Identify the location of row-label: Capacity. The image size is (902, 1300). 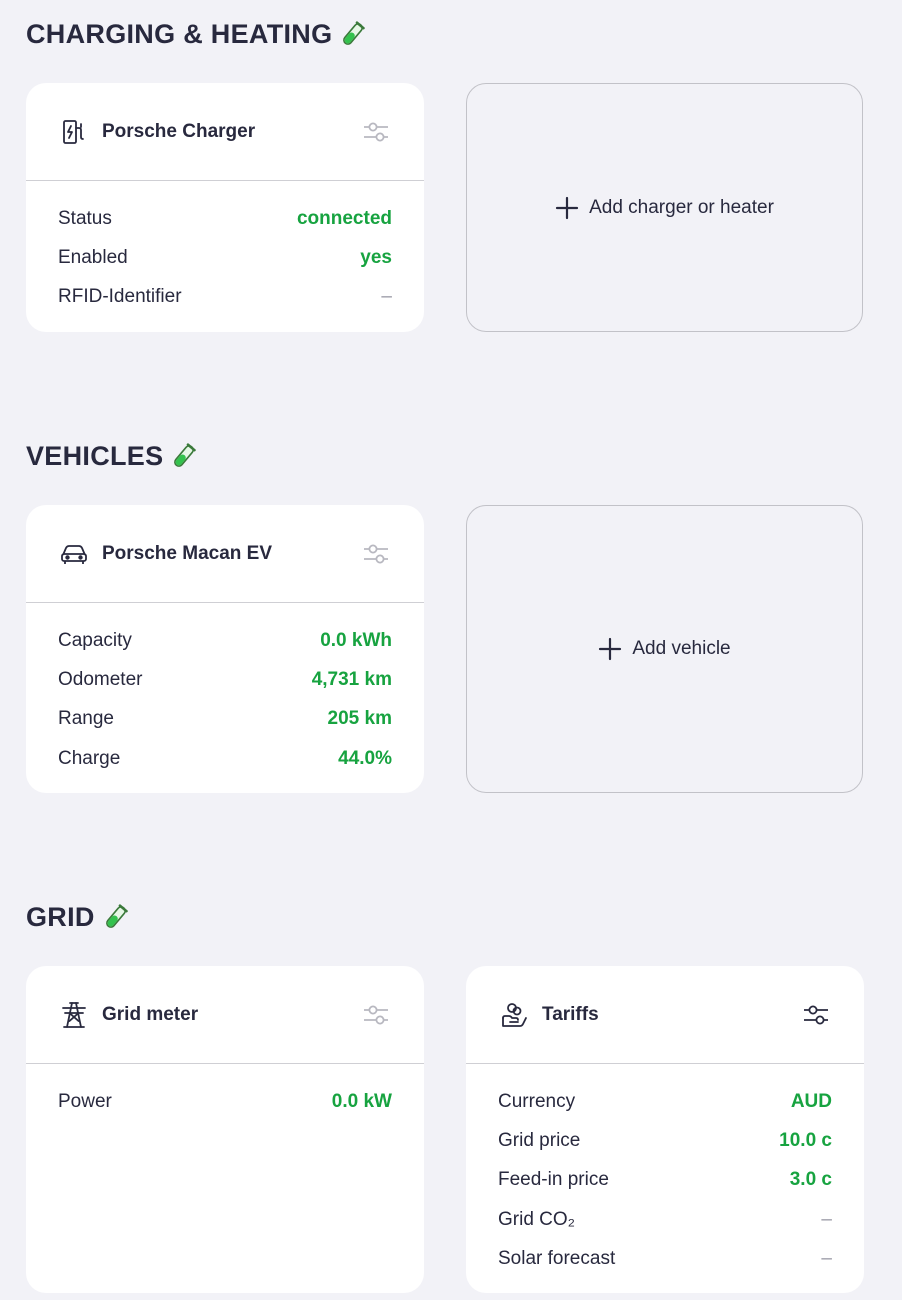
(95, 640).